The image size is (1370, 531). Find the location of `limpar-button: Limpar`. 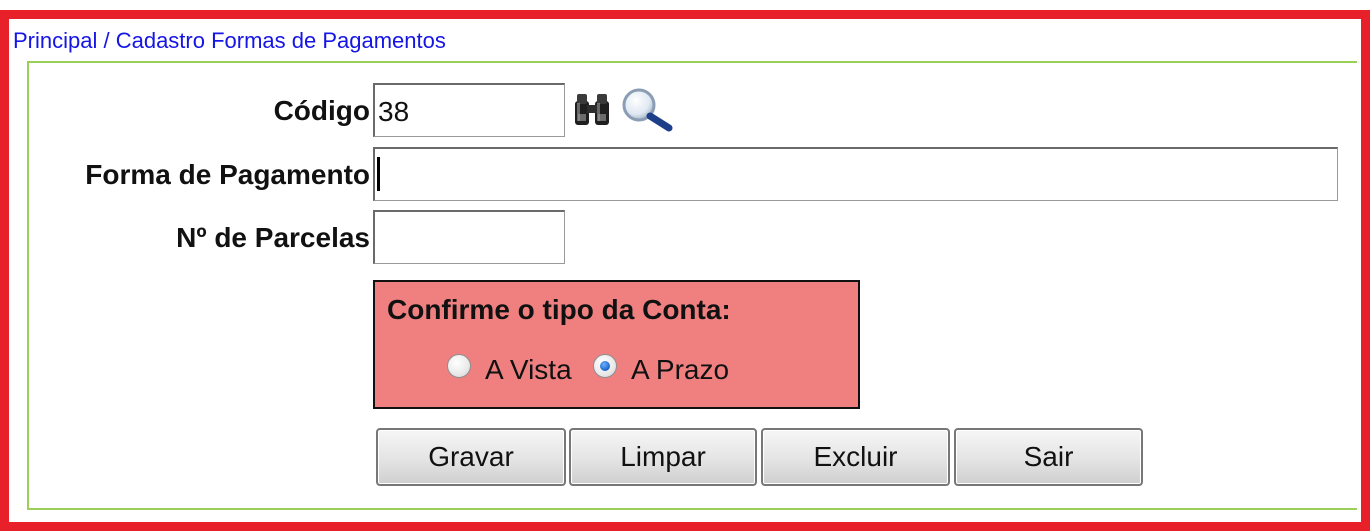

limpar-button: Limpar is located at coordinates (663, 457).